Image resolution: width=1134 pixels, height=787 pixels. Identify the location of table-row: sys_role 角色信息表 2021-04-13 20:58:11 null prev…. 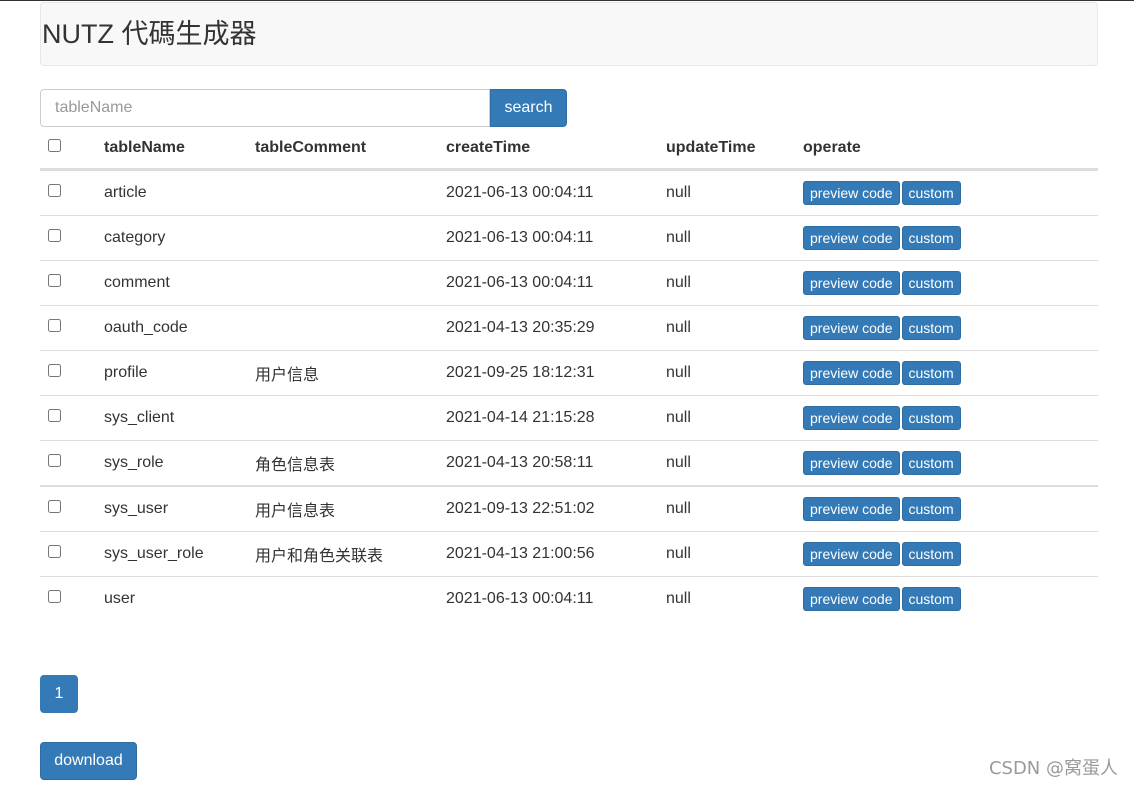
(569, 462).